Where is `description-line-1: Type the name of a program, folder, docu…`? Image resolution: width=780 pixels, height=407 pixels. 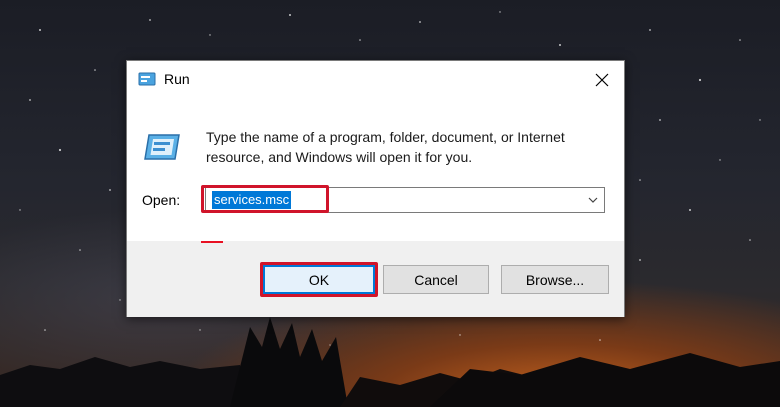 description-line-1: Type the name of a program, folder, docu… is located at coordinates (385, 137).